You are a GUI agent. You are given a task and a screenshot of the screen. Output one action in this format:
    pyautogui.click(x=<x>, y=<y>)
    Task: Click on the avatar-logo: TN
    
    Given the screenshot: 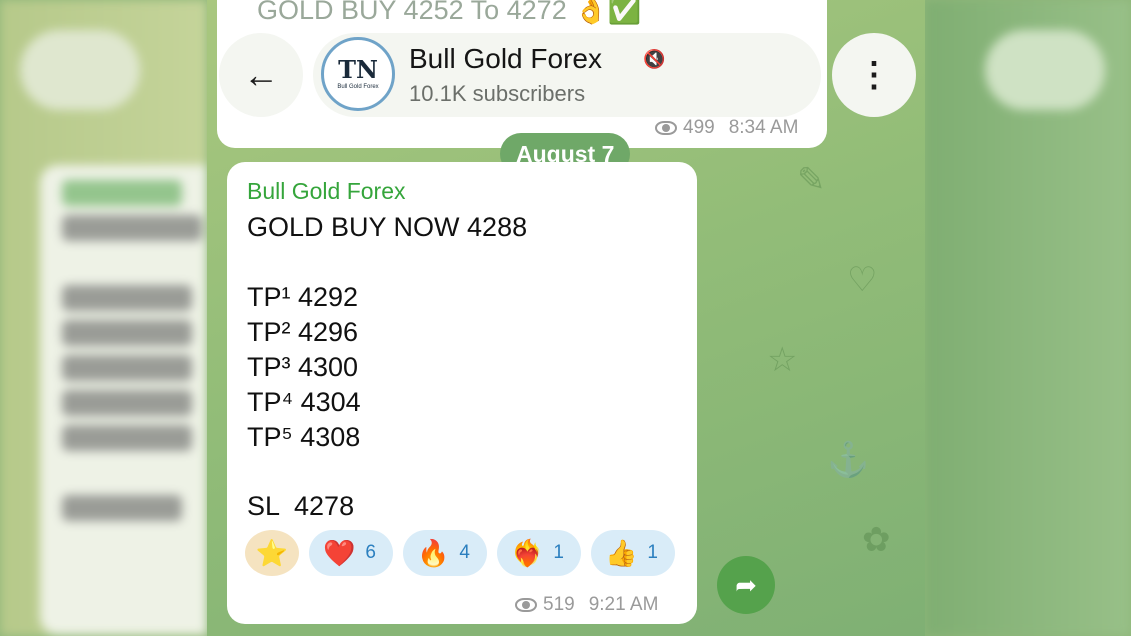 What is the action you would take?
    pyautogui.click(x=358, y=69)
    